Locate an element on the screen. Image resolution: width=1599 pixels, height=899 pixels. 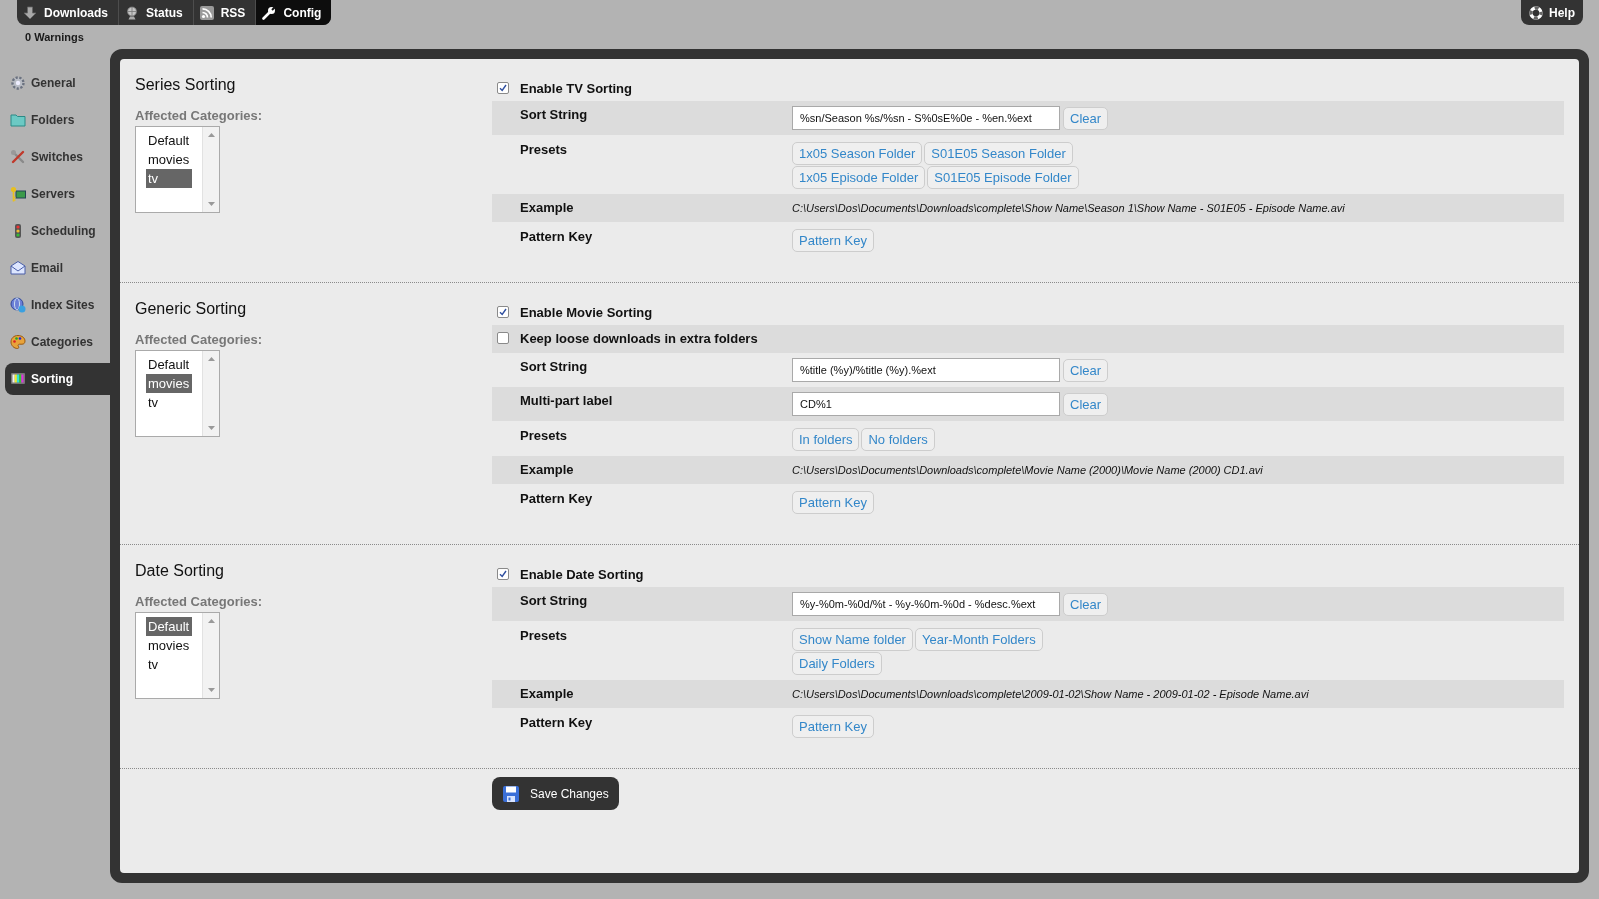
nav-tab: Downloads is located at coordinates (68, 12).